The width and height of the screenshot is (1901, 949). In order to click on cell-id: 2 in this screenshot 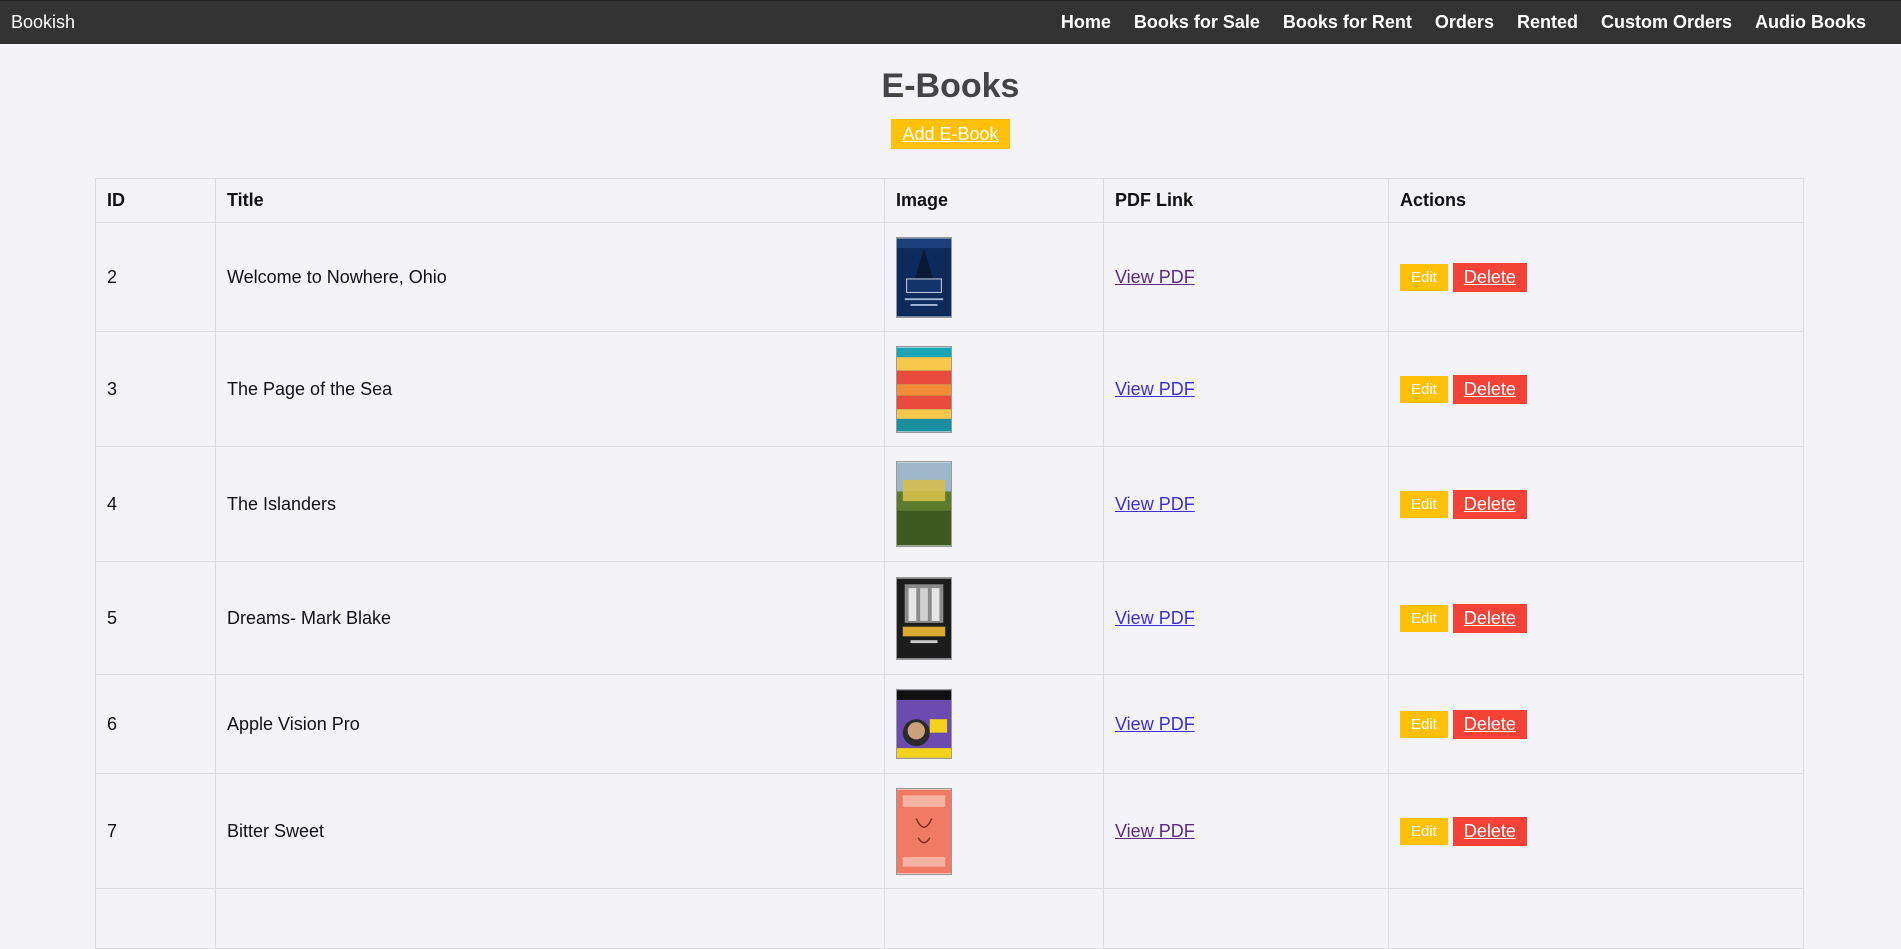, I will do `click(155, 277)`.